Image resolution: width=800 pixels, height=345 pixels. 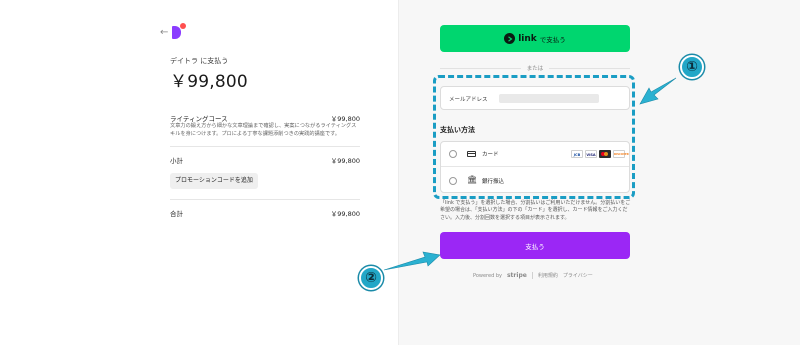 I want to click on or-text: または, so click(x=535, y=69).